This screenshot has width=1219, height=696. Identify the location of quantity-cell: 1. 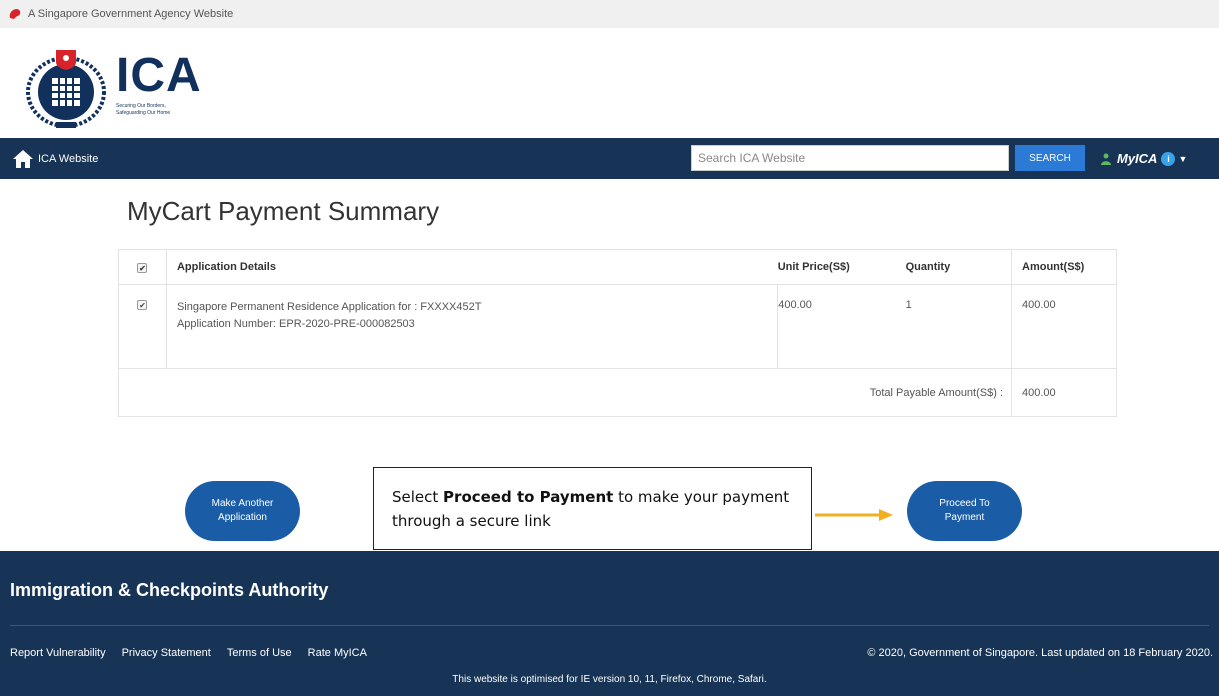
(958, 326).